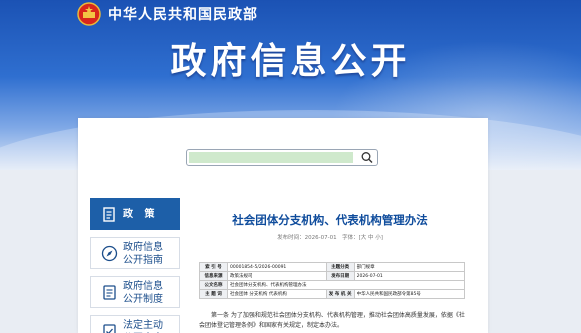  What do you see at coordinates (271, 157) in the screenshot?
I see `search-input` at bounding box center [271, 157].